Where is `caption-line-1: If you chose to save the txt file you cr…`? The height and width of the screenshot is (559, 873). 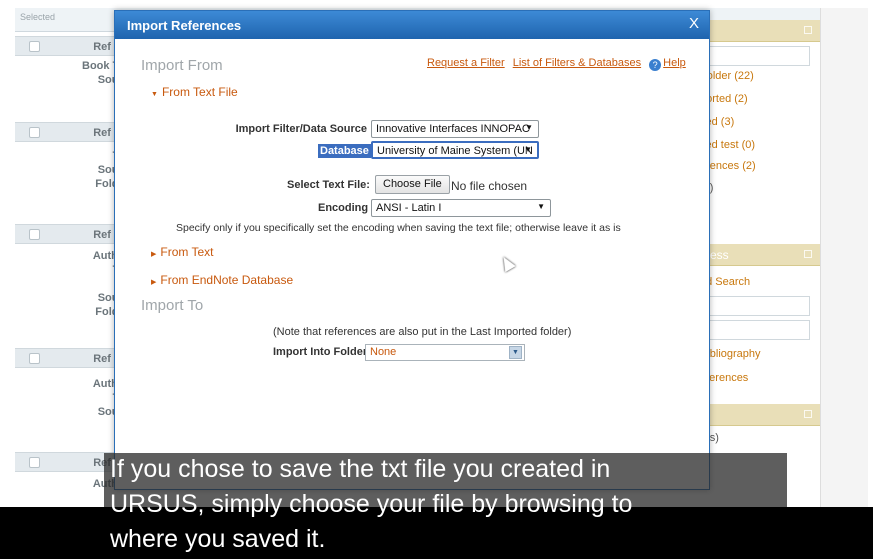 caption-line-1: If you chose to save the txt file you cr… is located at coordinates (360, 469).